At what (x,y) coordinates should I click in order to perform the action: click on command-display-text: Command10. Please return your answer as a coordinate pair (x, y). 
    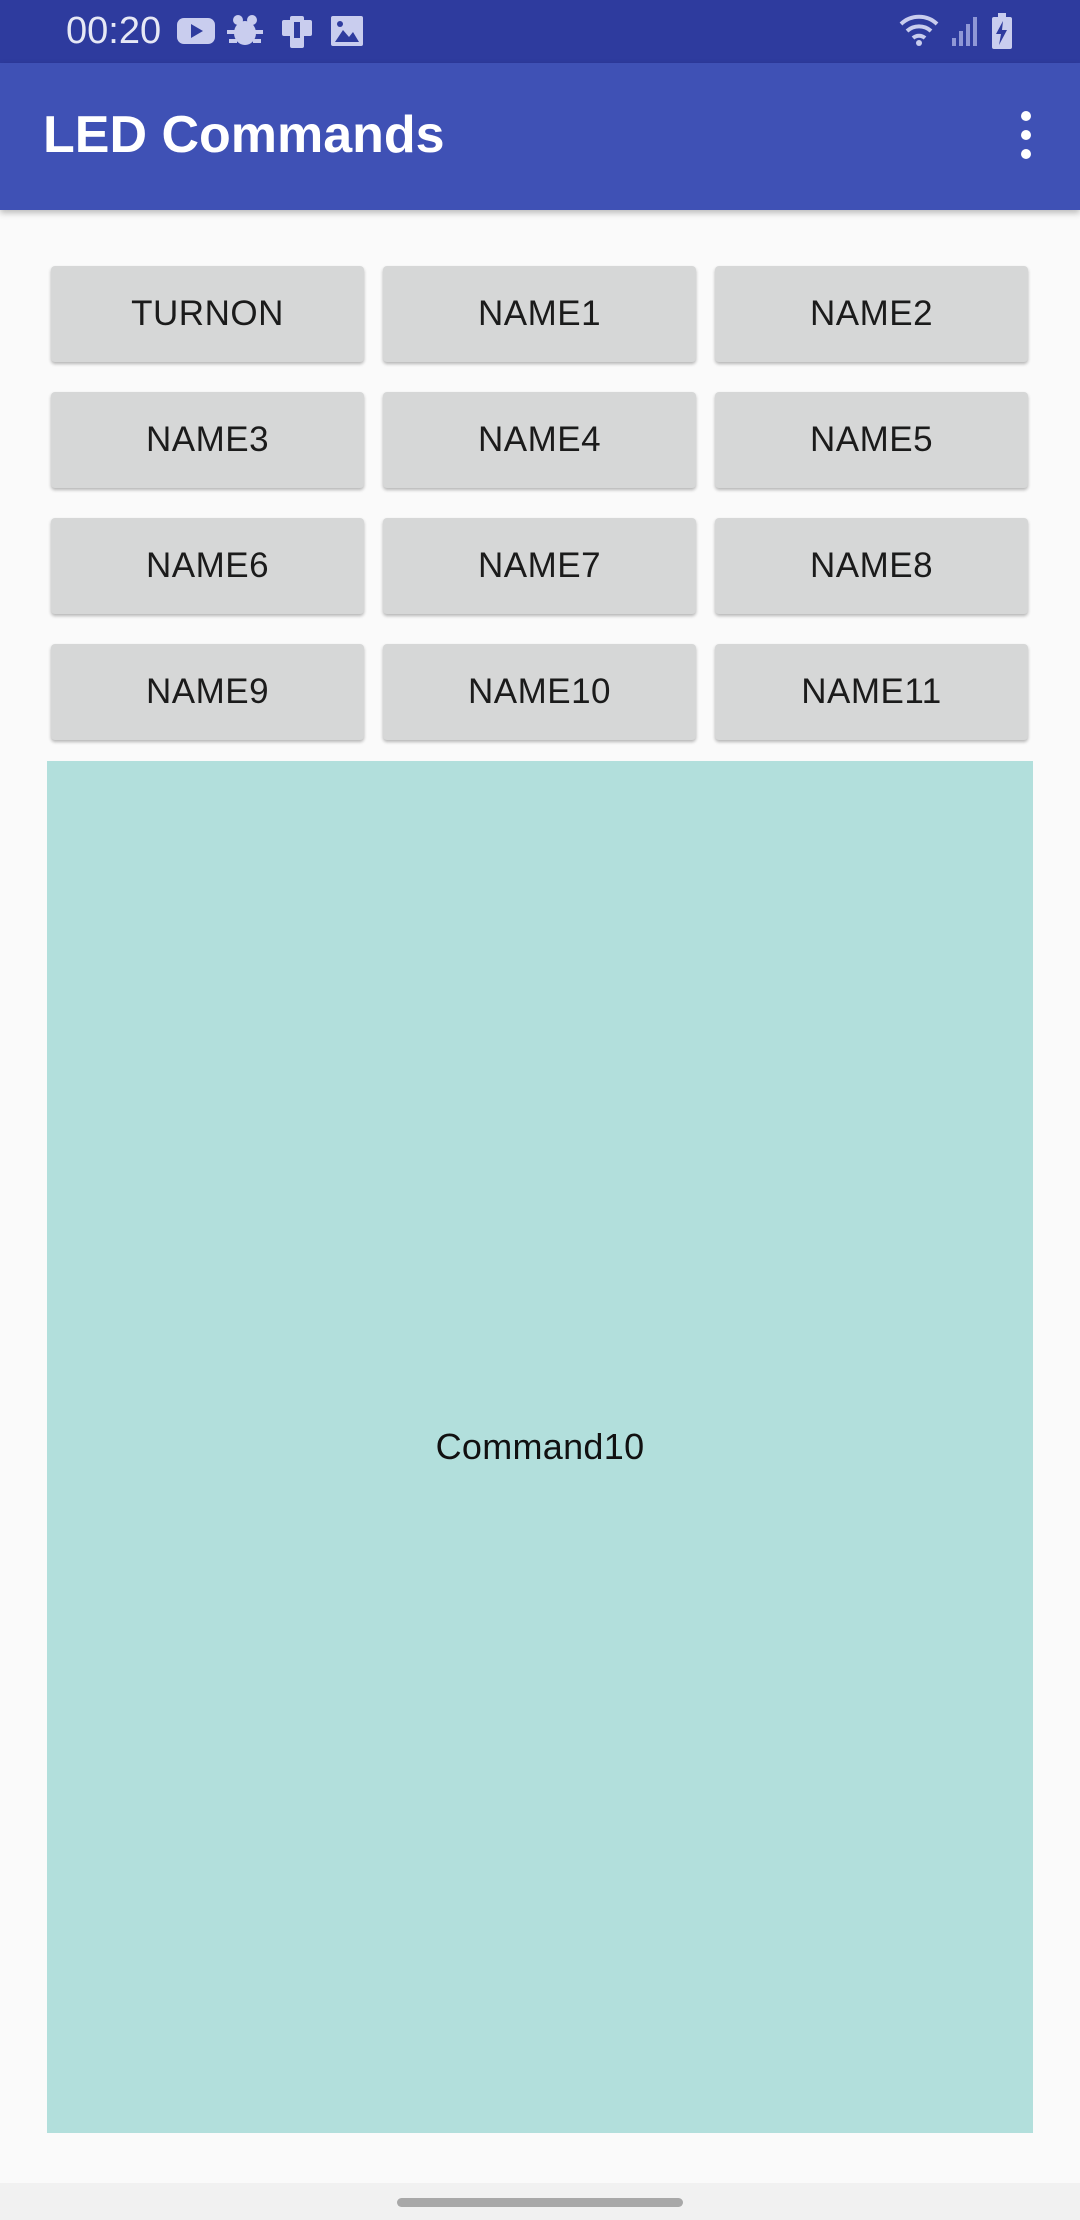
    Looking at the image, I should click on (540, 1446).